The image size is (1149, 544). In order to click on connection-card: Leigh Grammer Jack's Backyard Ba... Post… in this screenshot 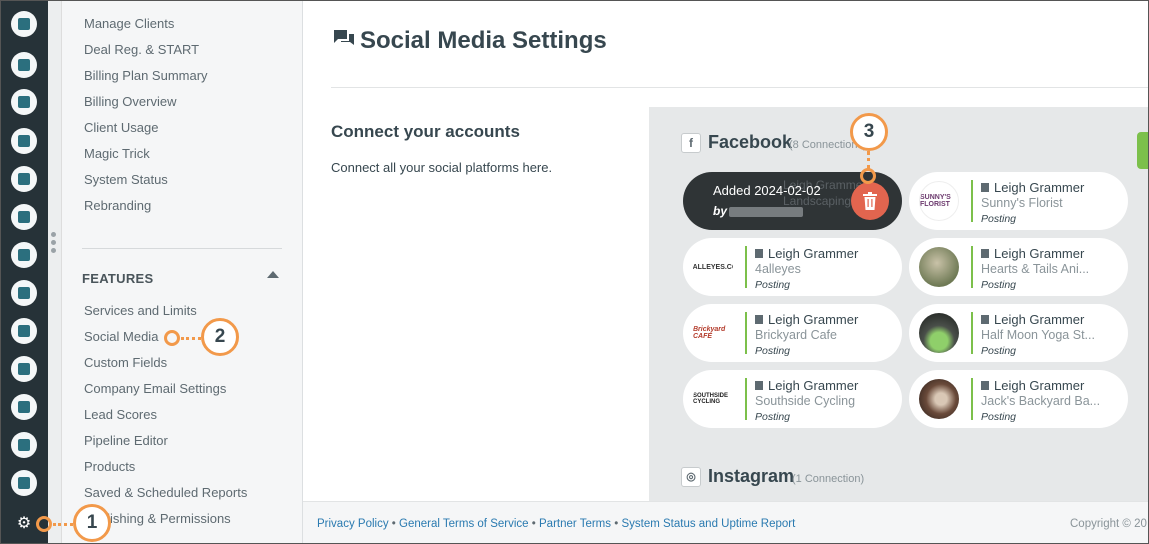, I will do `click(1018, 399)`.